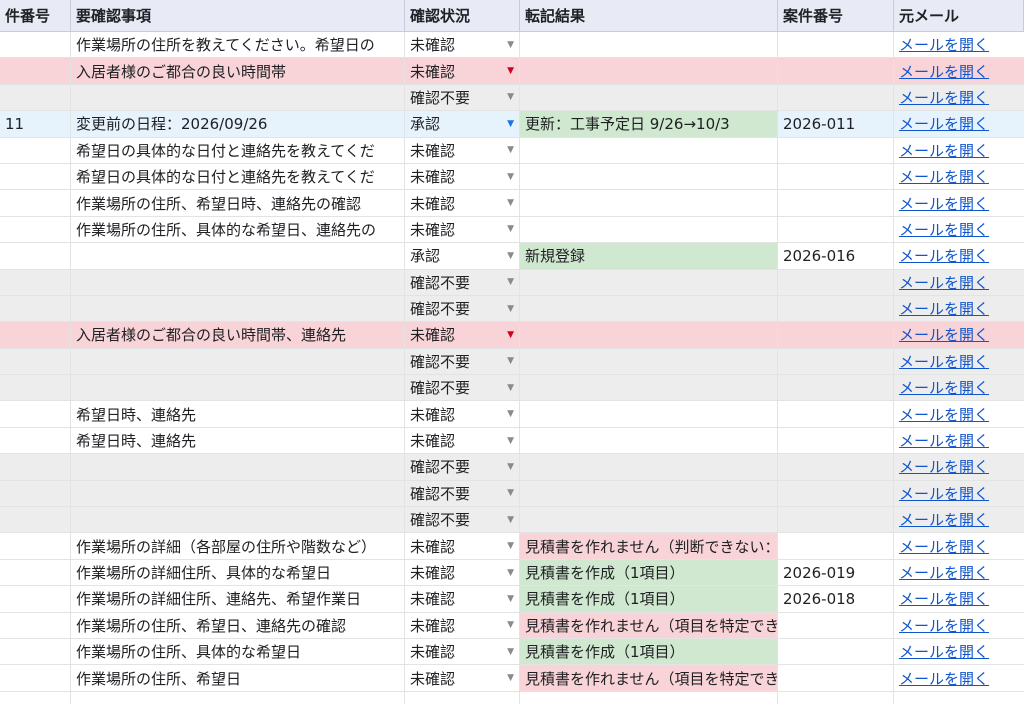 The width and height of the screenshot is (1024, 711). I want to click on id-cell: 11, so click(35, 124).